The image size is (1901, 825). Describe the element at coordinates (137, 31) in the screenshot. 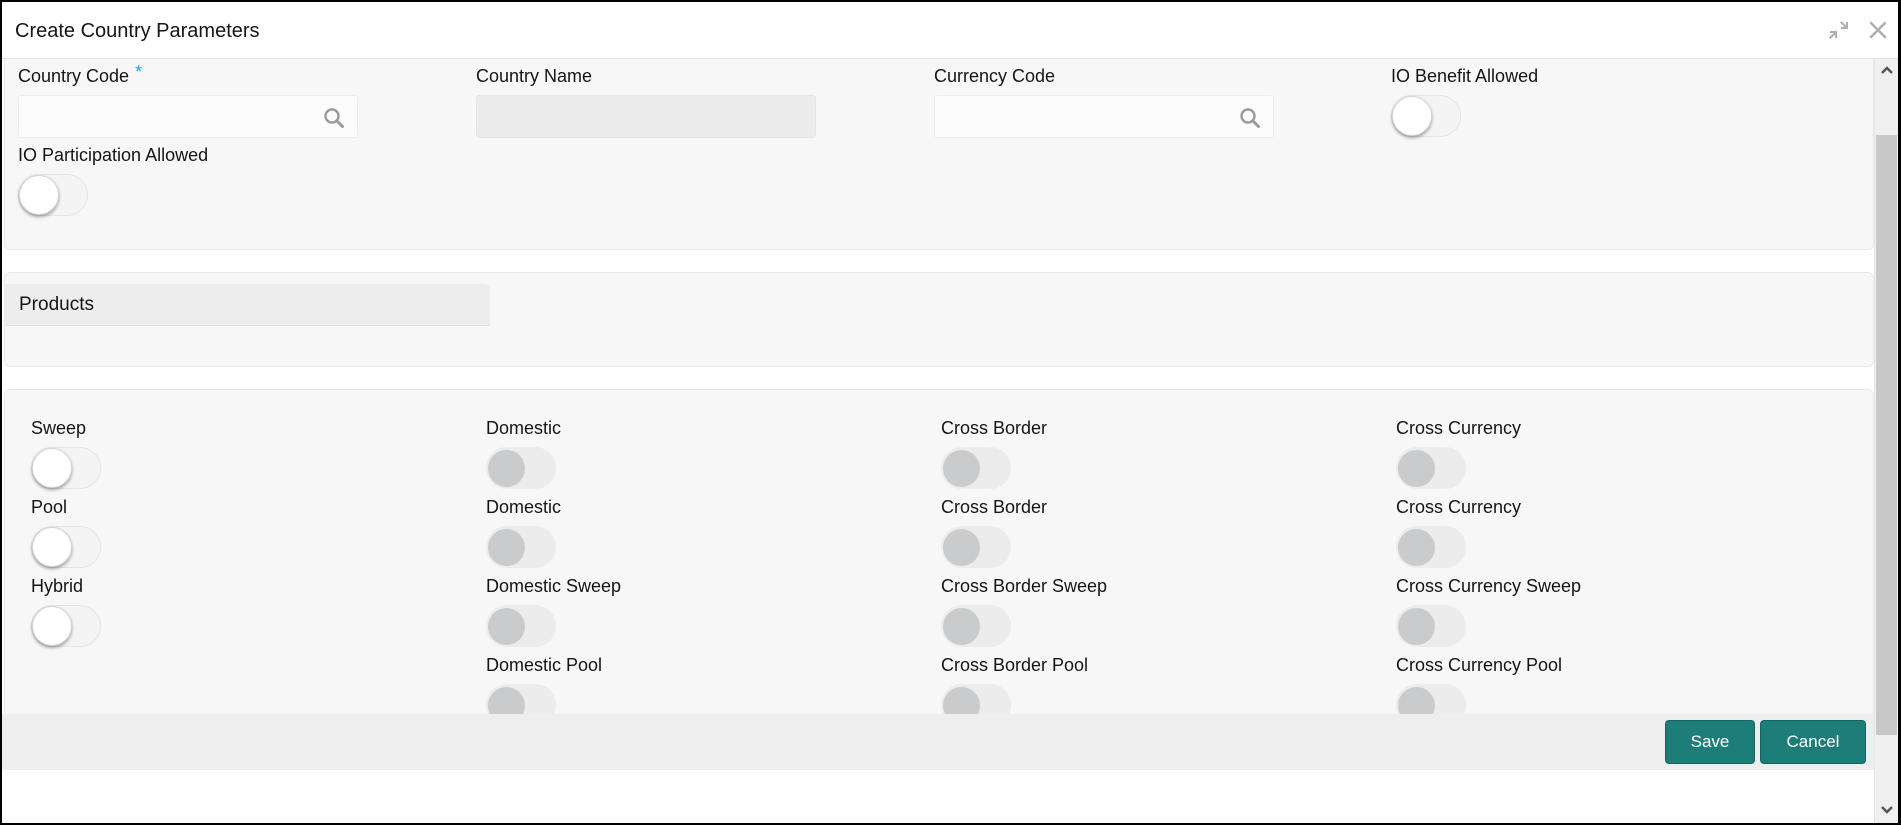

I see `dialog-title: Create Country Parameters` at that location.